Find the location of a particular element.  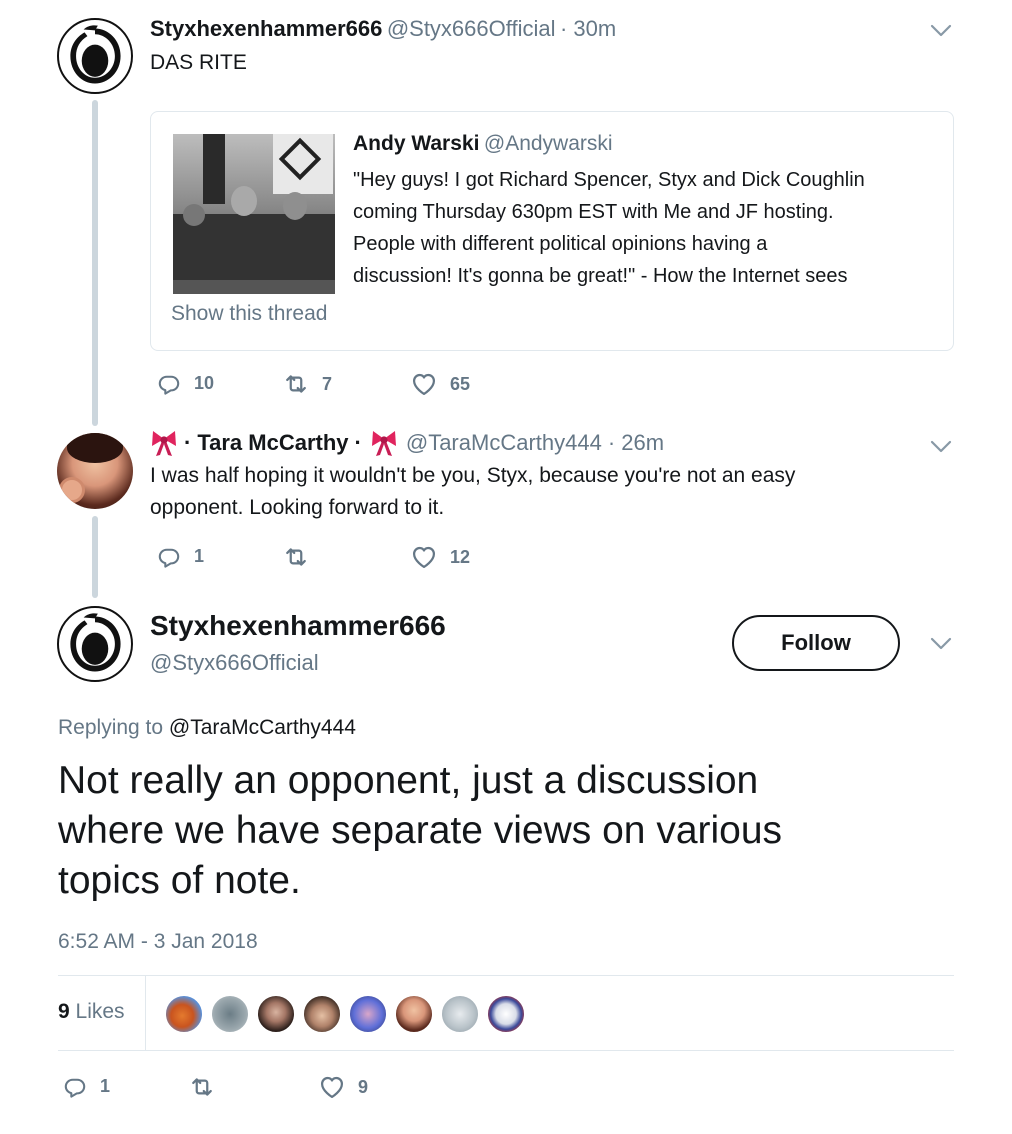

retweet-action: 7 is located at coordinates (307, 384).